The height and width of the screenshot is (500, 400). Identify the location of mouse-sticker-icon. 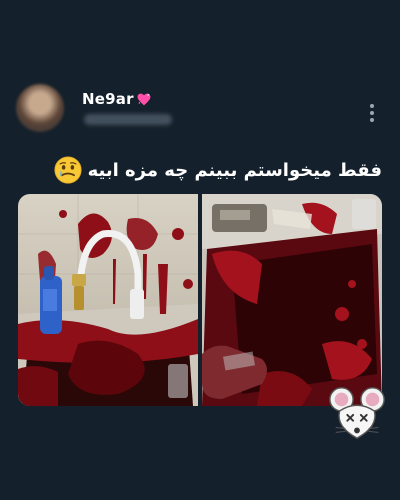
(357, 413).